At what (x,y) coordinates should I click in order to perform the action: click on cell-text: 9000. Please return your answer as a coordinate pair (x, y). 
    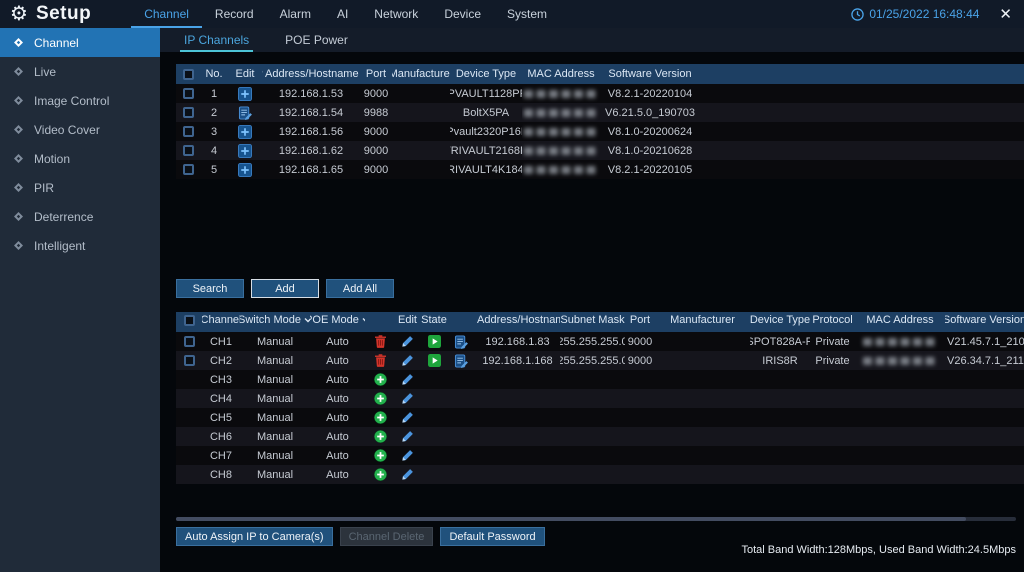
    Looking at the image, I should click on (376, 150).